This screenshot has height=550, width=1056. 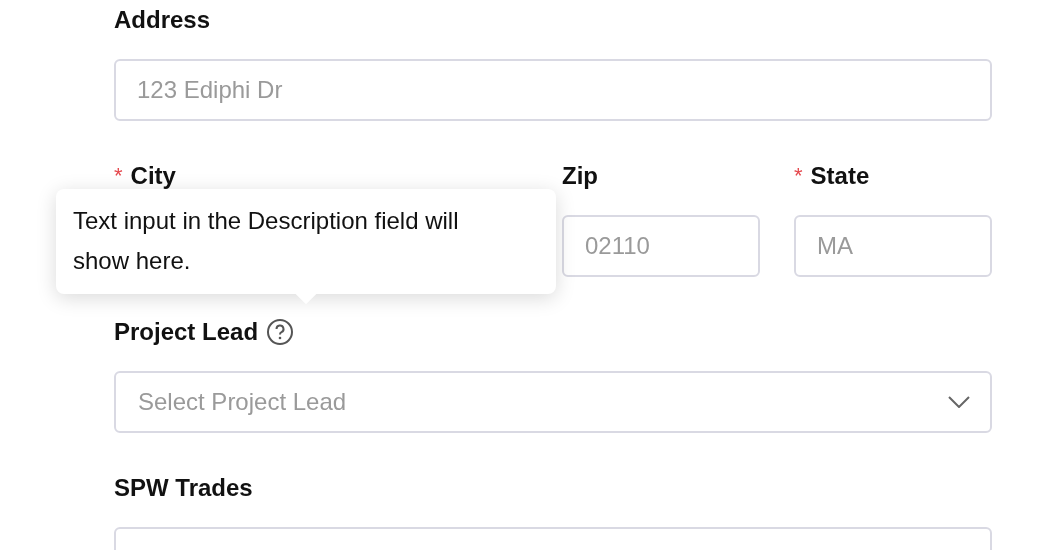 What do you see at coordinates (959, 402) in the screenshot?
I see `chevron-down-icon` at bounding box center [959, 402].